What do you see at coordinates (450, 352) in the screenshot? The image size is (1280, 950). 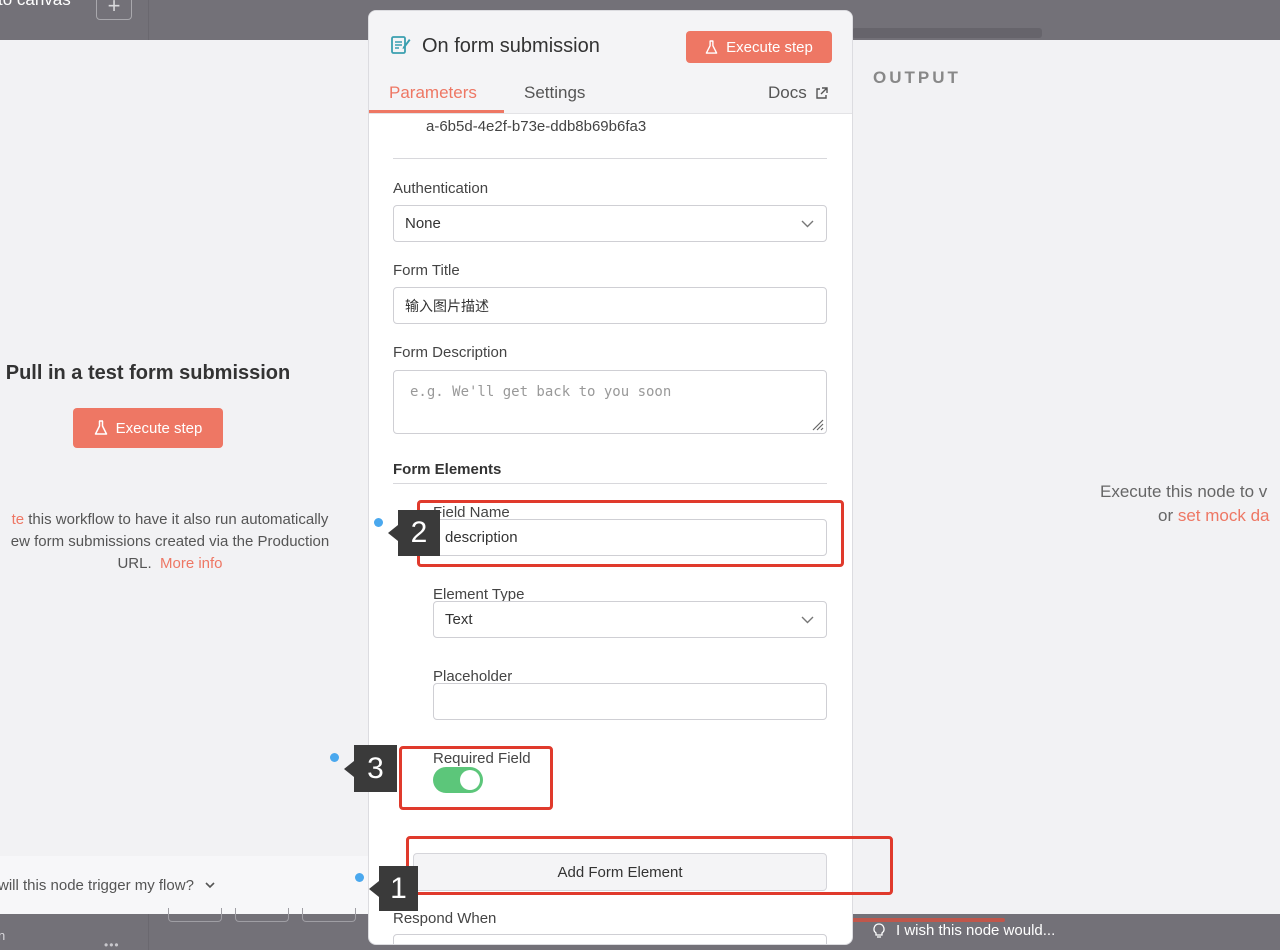 I see `form-description-label: Form Description` at bounding box center [450, 352].